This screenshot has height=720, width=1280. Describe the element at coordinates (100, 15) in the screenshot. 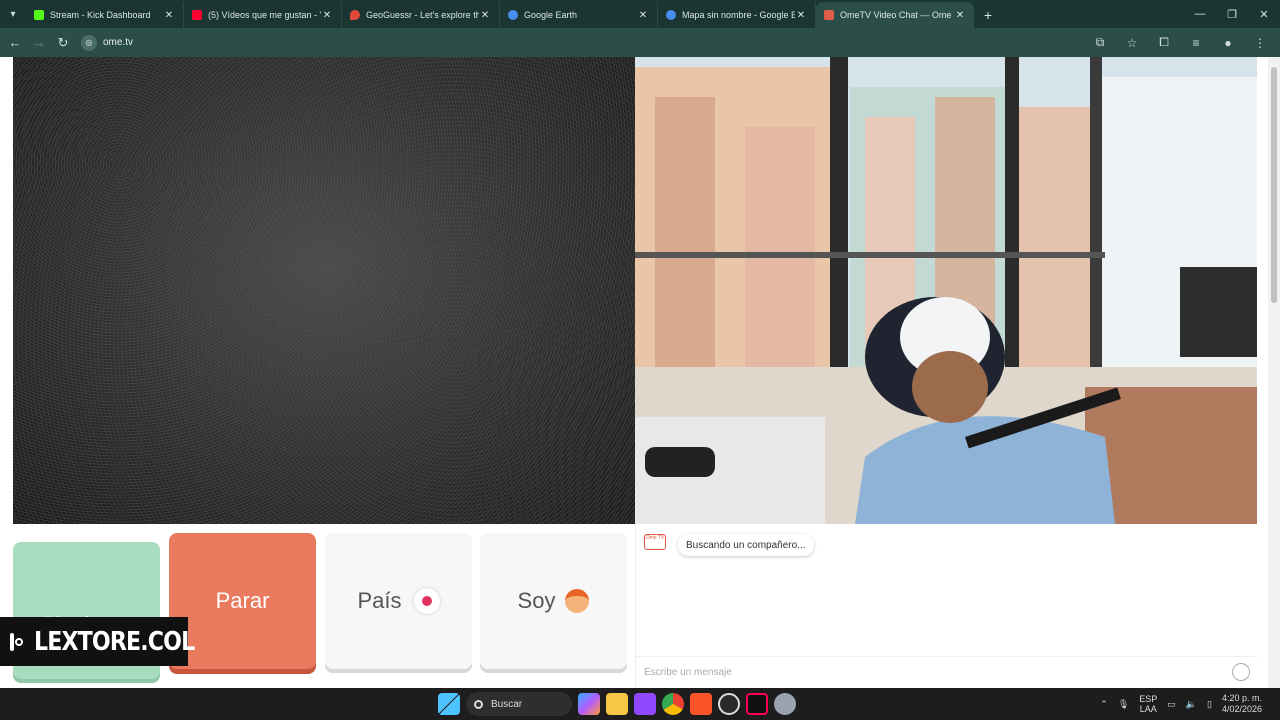

I see `tab-title: Stream - Kick Dashboard` at that location.